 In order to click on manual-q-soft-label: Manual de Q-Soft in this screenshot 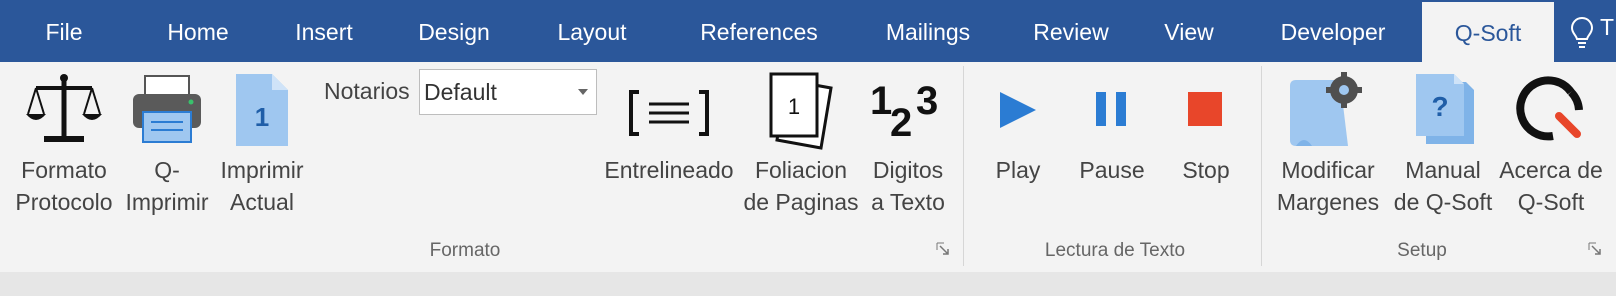, I will do `click(1443, 186)`.